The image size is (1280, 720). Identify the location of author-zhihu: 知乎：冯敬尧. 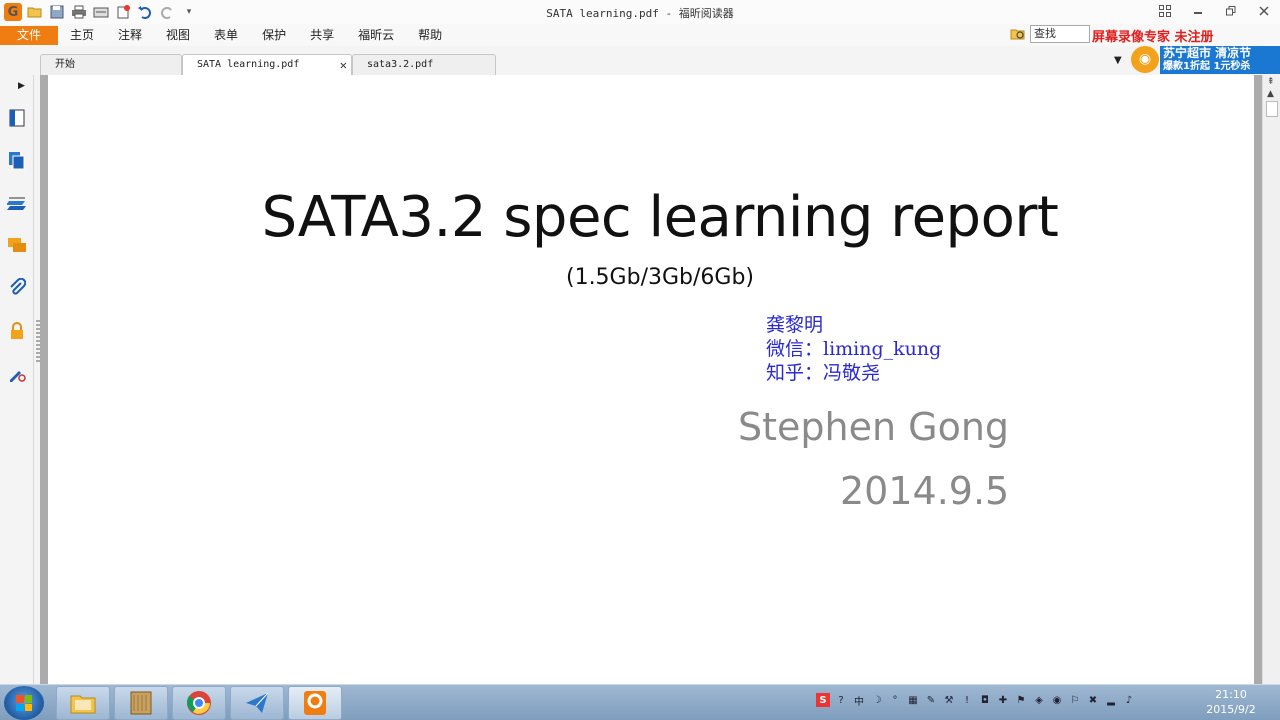
(823, 373).